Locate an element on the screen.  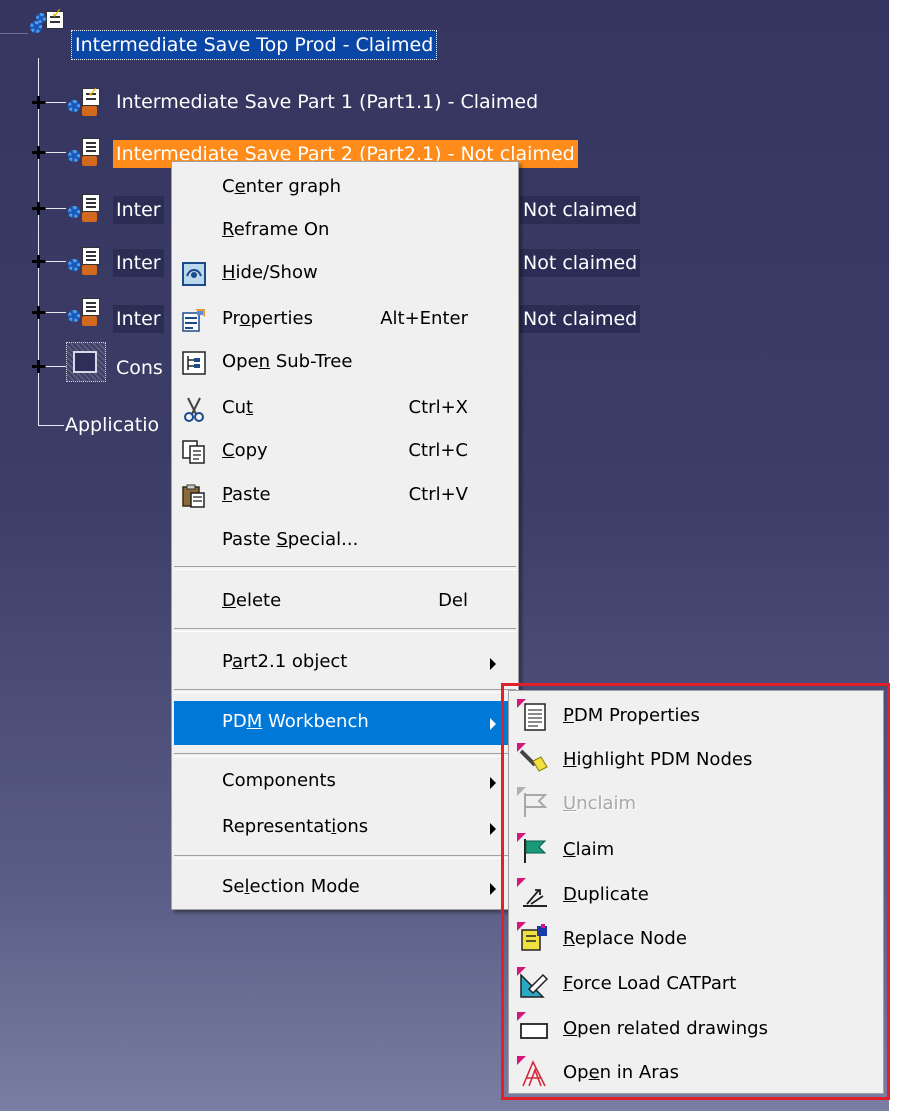
drawing-icon is located at coordinates (534, 1029).